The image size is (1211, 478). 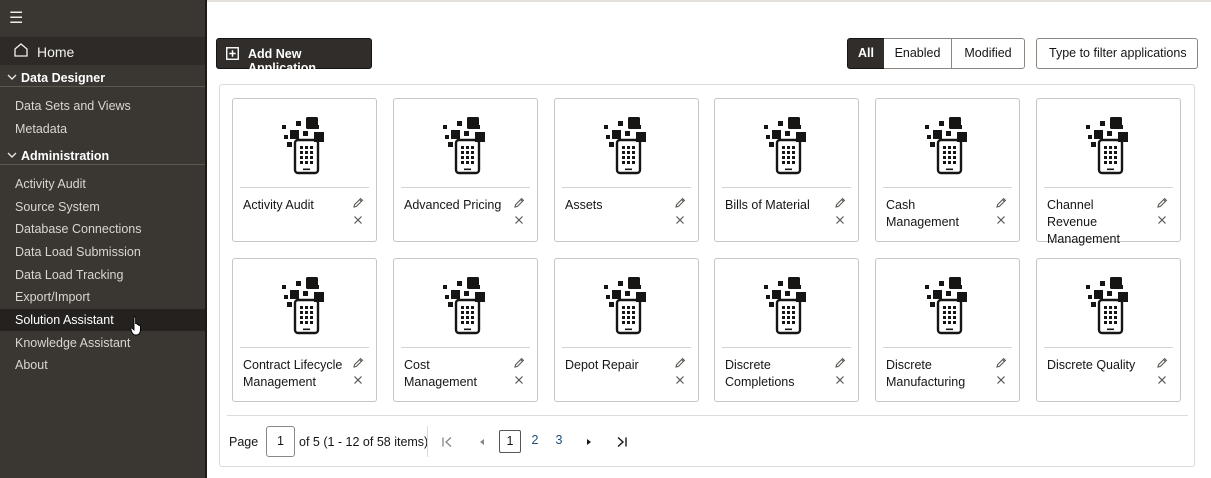 I want to click on filter-modified-button: Modified, so click(x=988, y=53).